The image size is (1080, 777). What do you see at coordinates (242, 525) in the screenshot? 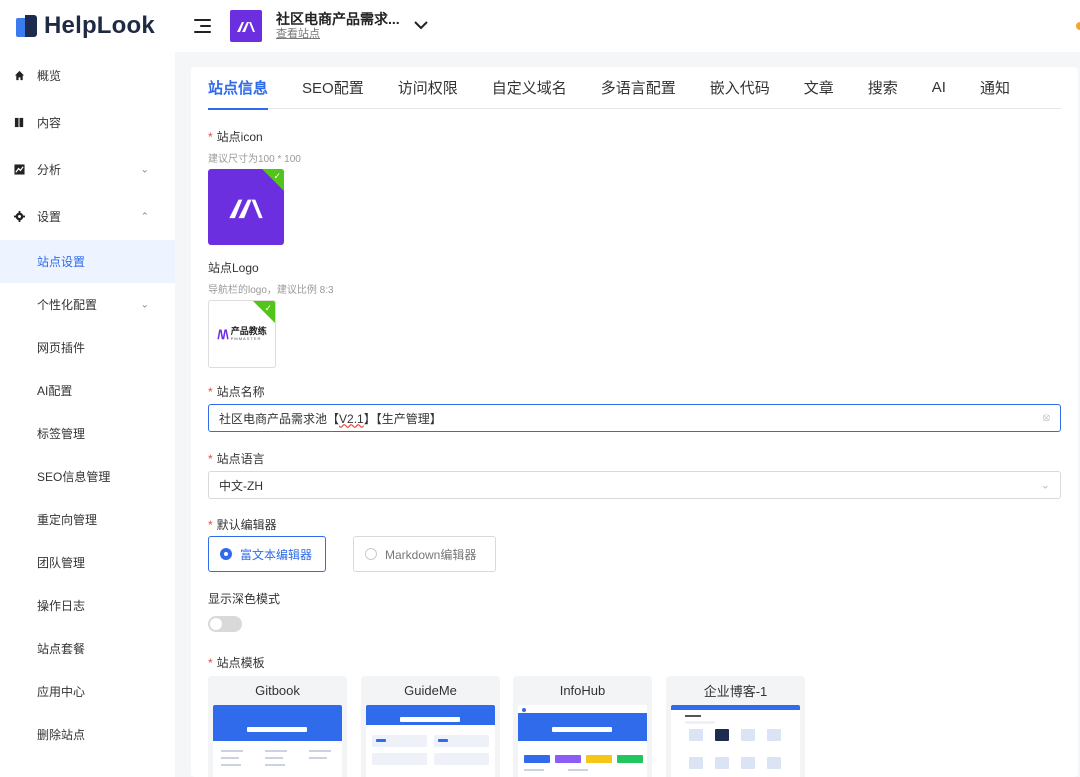
I see `default-editor-label: * 默认编辑器` at bounding box center [242, 525].